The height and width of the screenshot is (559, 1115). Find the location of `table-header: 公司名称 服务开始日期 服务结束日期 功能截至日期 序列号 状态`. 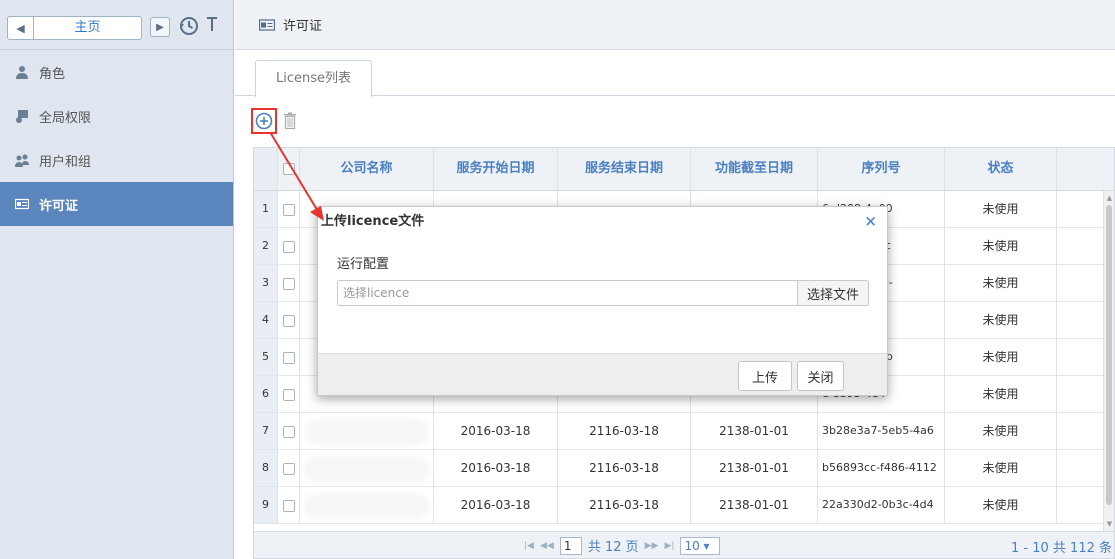

table-header: 公司名称 服务开始日期 服务结束日期 功能截至日期 序列号 状态 is located at coordinates (684, 169).